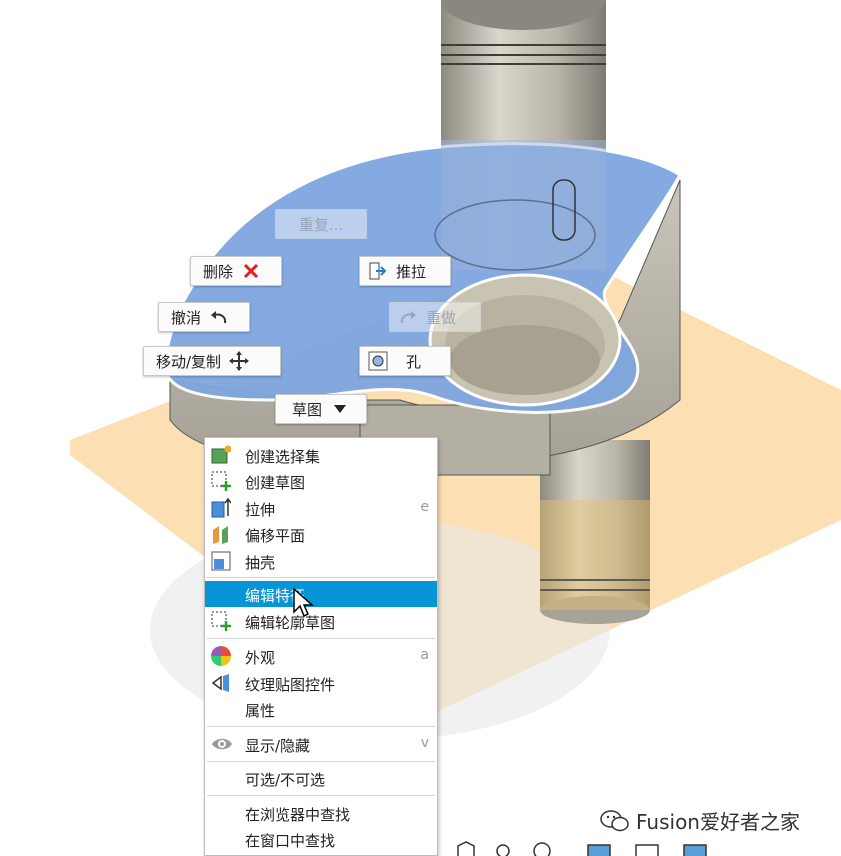 Image resolution: width=841 pixels, height=856 pixels. What do you see at coordinates (221, 561) in the screenshot?
I see `shell-icon` at bounding box center [221, 561].